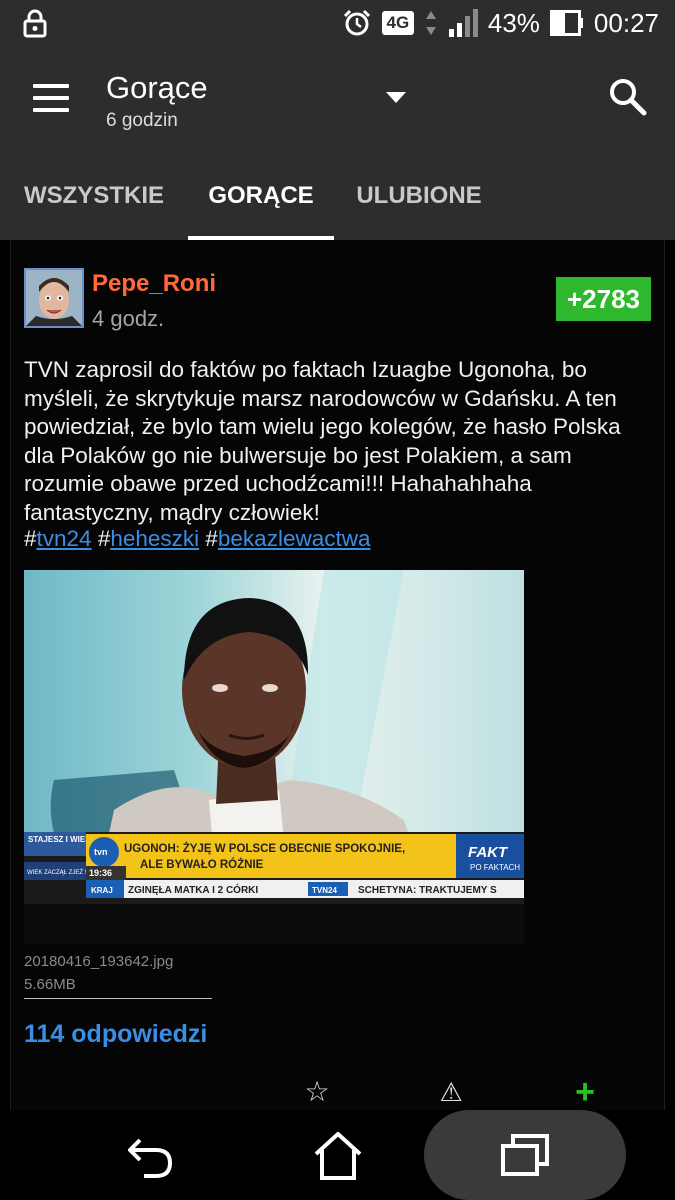 Image resolution: width=675 pixels, height=1200 pixels. Describe the element at coordinates (100, 873) in the screenshot. I see `tv-clock: 19:36` at that location.